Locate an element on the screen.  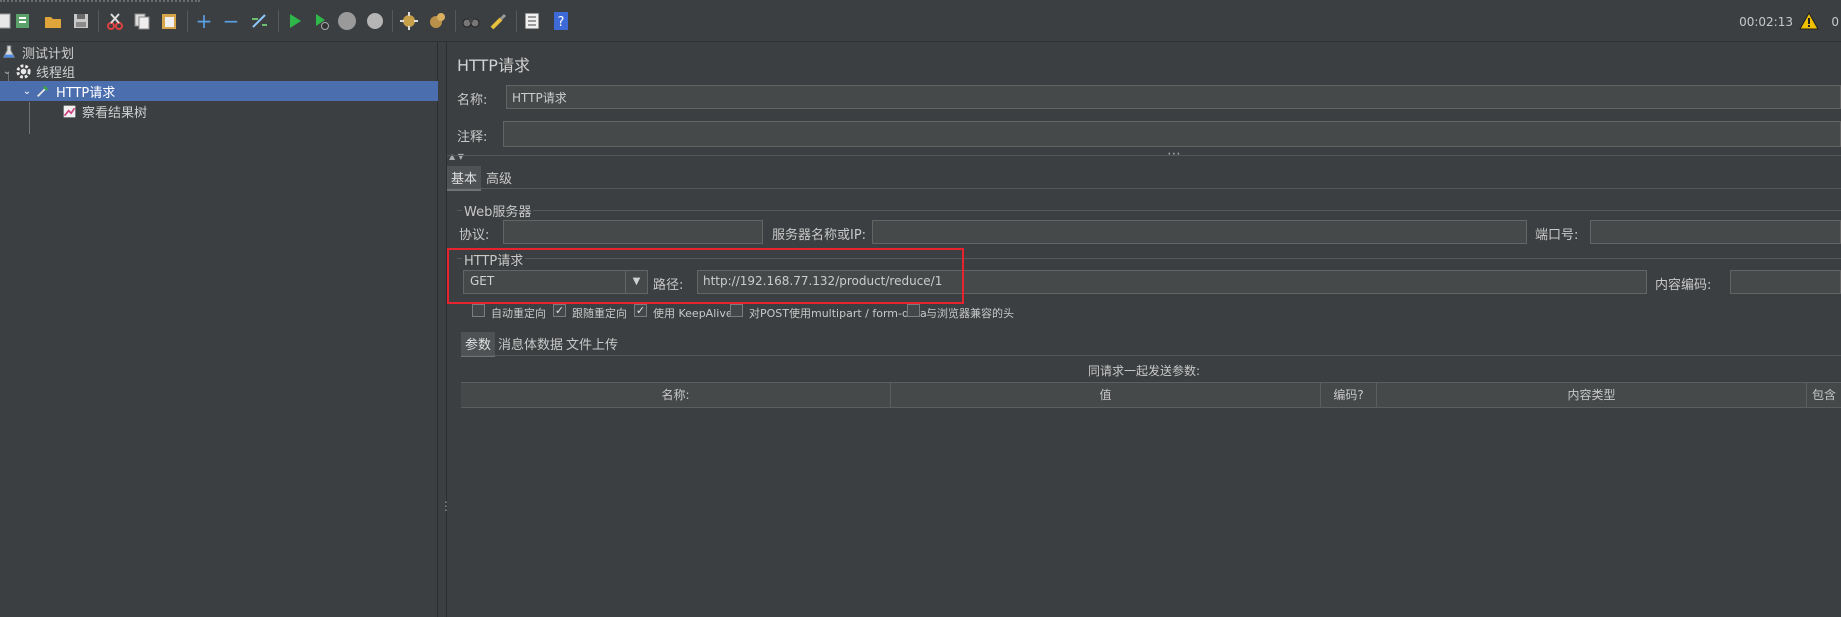
cut-icon is located at coordinates (115, 21).